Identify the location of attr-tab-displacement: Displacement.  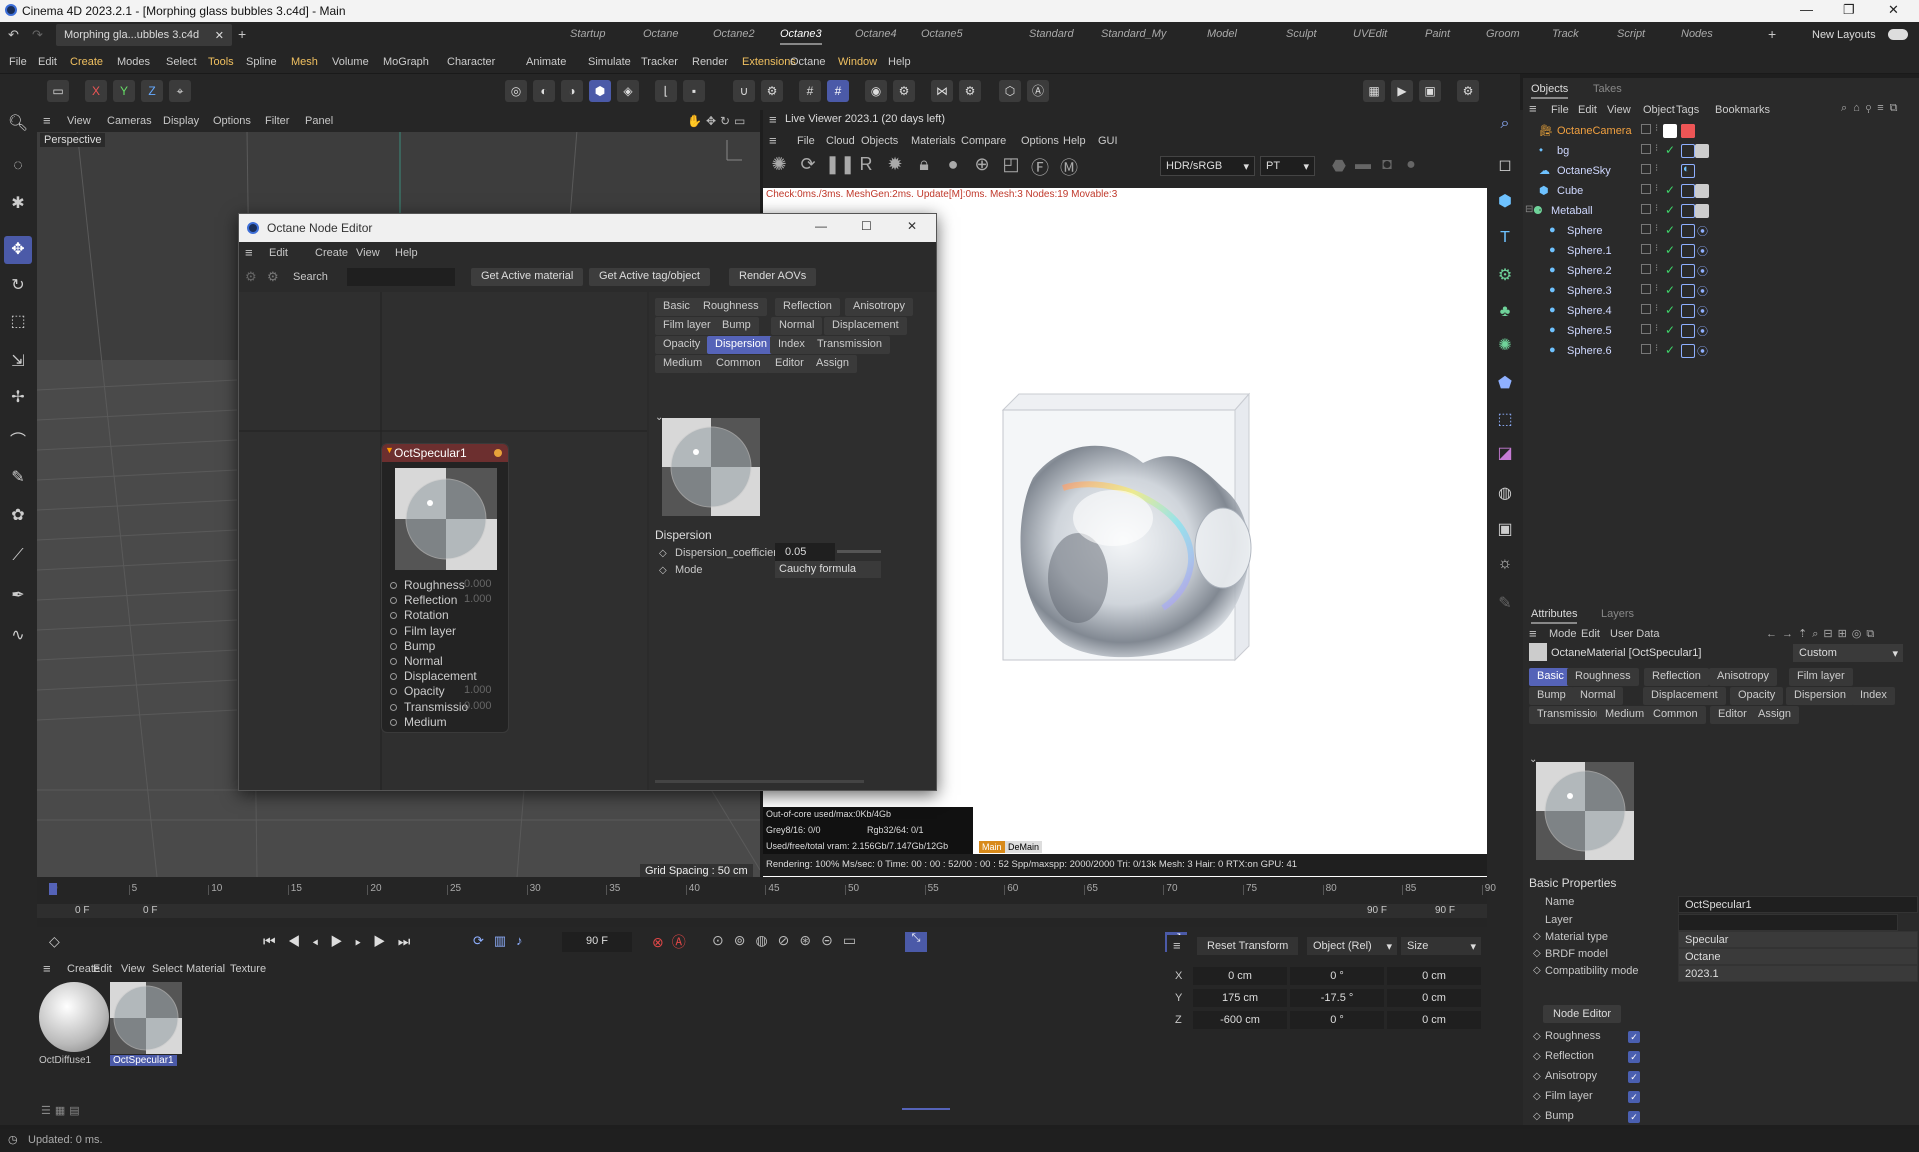
(1684, 696).